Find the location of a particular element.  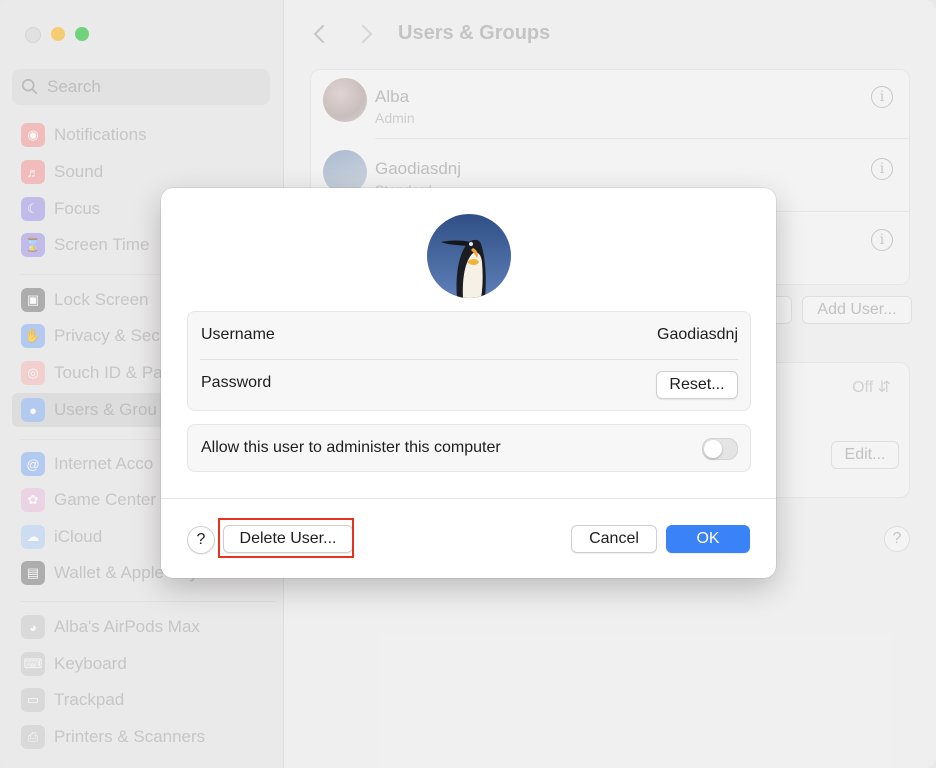

username-value: Gaodiasdnj is located at coordinates (697, 334).